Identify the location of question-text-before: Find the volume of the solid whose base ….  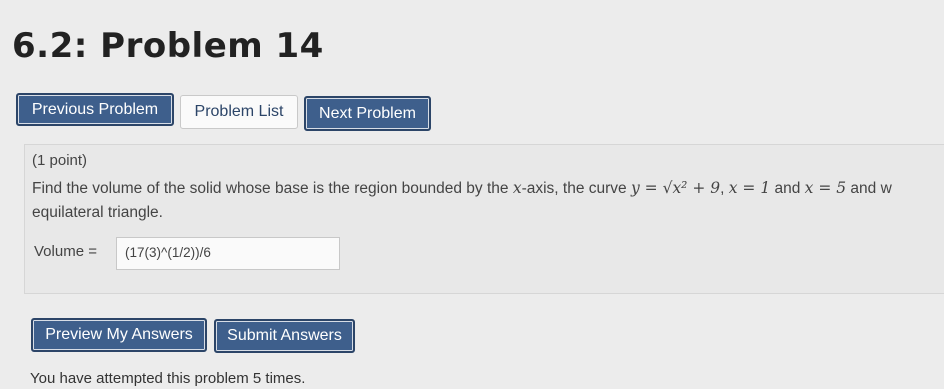
(272, 188).